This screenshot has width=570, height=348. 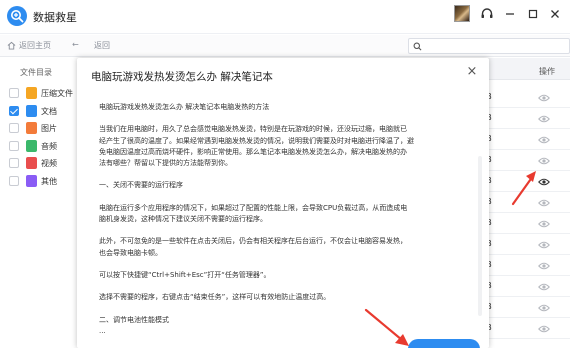 I want to click on category-item: 音频, so click(x=39, y=146).